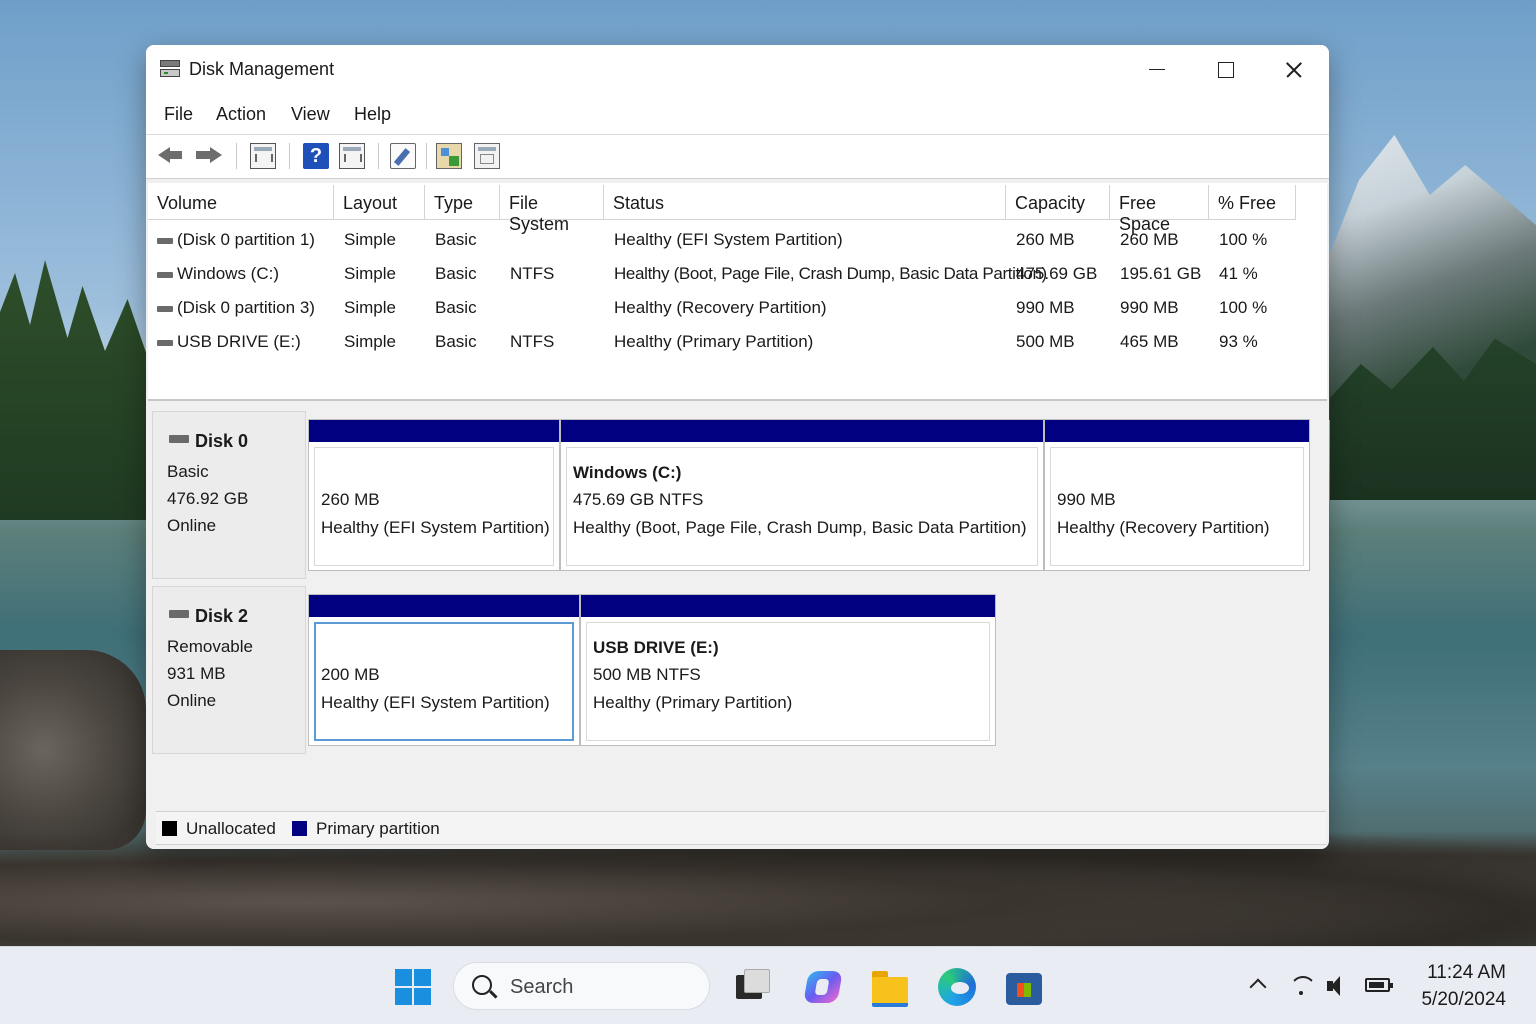 The image size is (1536, 1024). What do you see at coordinates (1057, 273) in the screenshot?
I see `cell-capacity: 475.69 GB` at bounding box center [1057, 273].